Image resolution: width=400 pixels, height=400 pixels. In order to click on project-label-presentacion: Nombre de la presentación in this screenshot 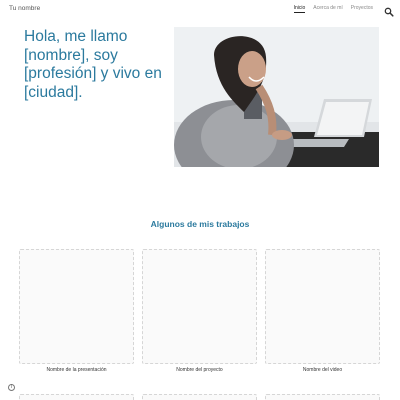, I will do `click(76, 370)`.